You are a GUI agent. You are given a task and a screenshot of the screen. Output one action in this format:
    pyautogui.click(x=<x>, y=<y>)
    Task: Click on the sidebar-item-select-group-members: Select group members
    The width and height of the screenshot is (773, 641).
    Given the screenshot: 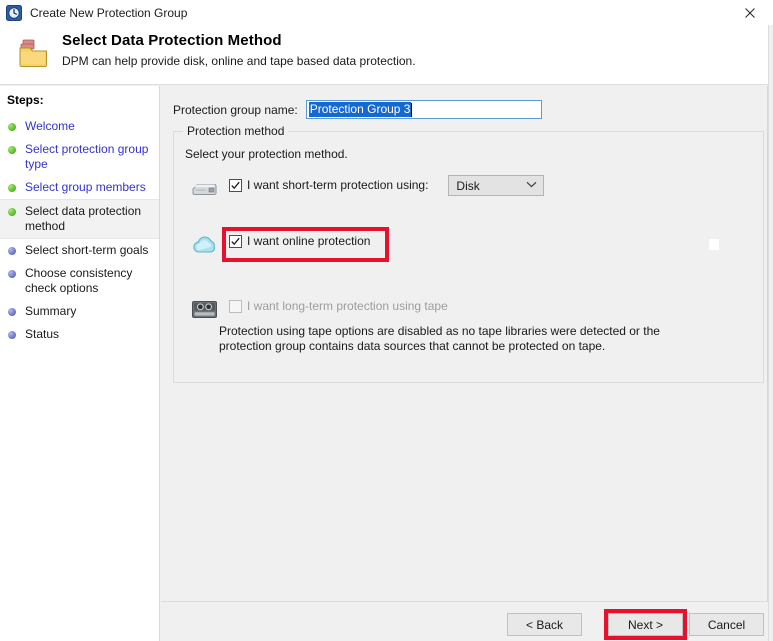 What is the action you would take?
    pyautogui.click(x=79, y=187)
    